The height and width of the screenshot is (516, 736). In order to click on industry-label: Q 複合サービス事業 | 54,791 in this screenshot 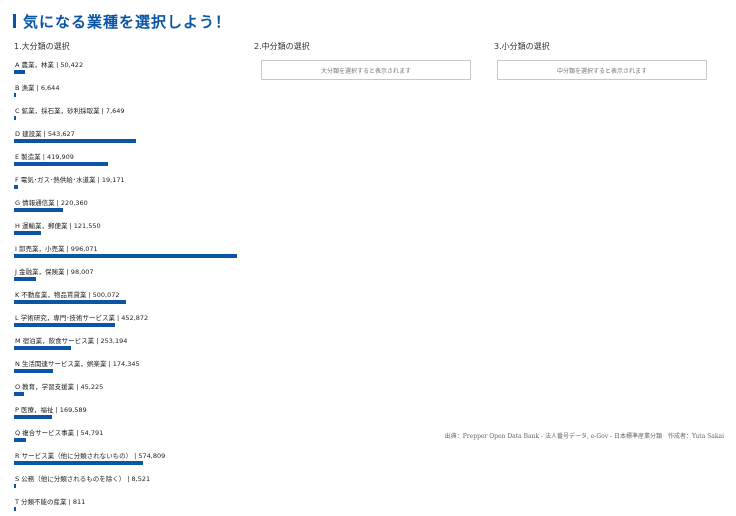, I will do `click(59, 433)`.